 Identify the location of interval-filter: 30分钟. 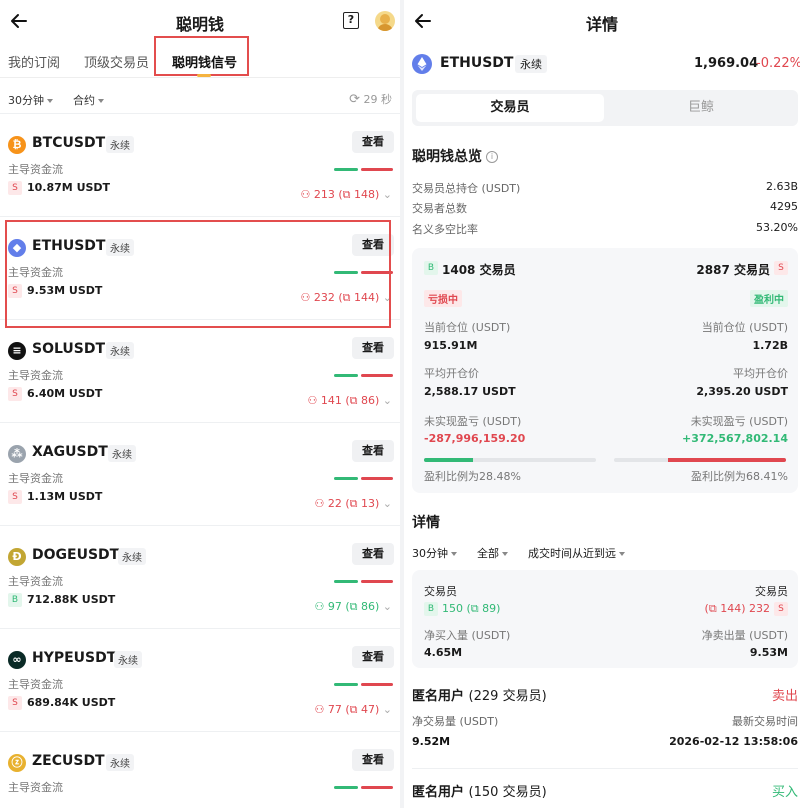
(30, 100).